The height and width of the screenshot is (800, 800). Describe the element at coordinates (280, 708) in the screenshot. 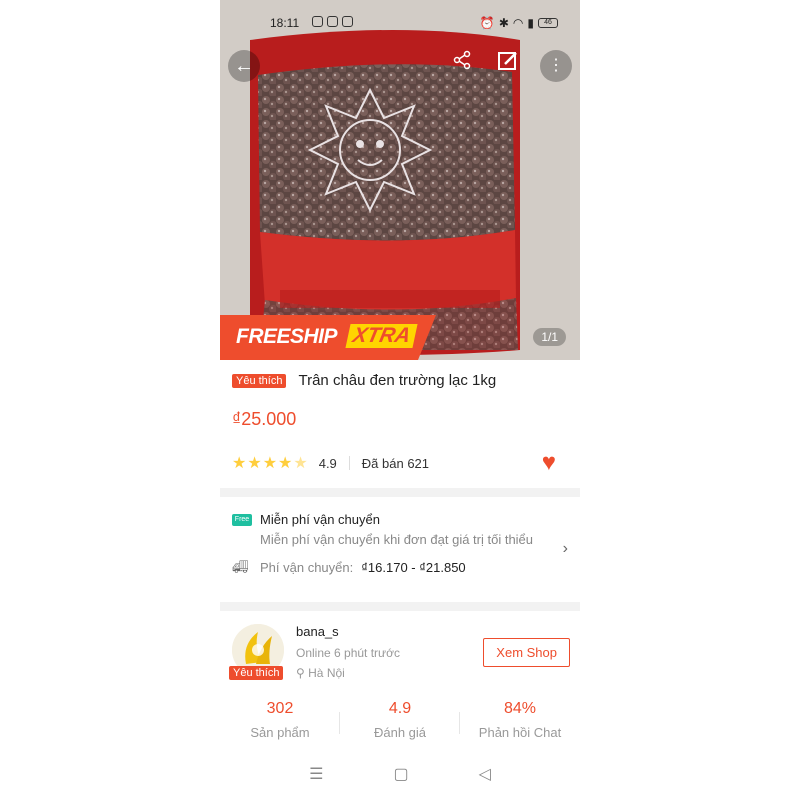

I see `stat-value: 302` at that location.